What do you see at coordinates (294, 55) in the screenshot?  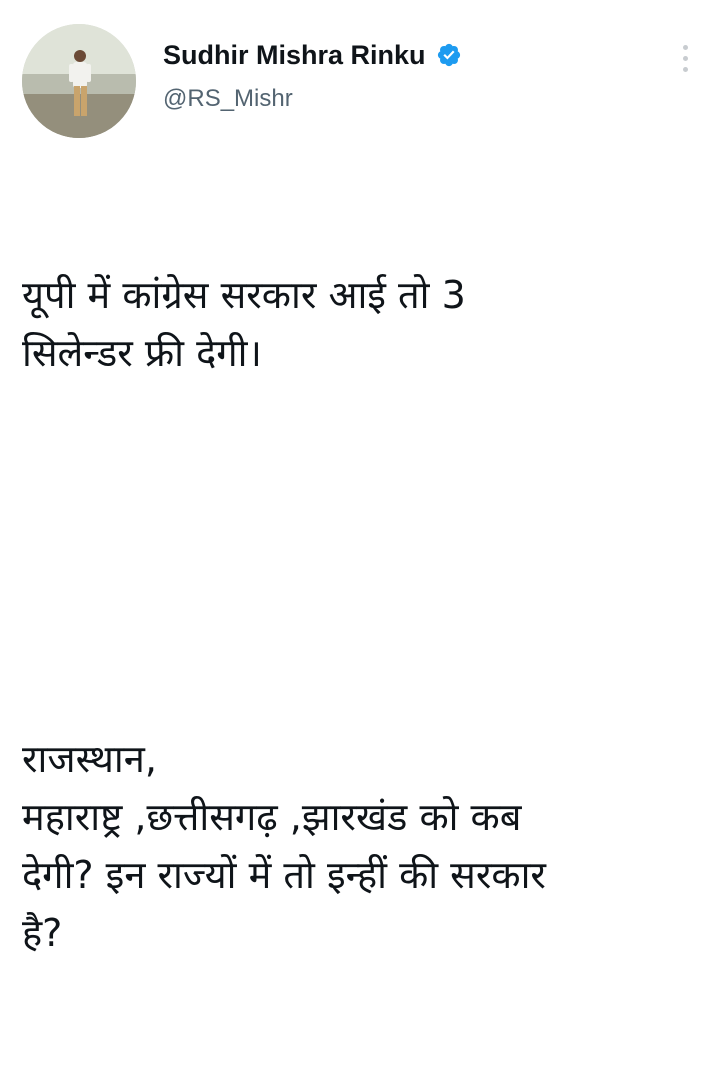 I see `author-display-name: Sudhir Mishra Rinku` at bounding box center [294, 55].